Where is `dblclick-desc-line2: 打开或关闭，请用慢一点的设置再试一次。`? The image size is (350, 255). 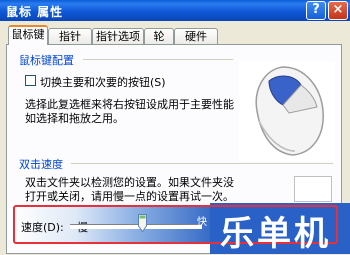 dblclick-desc-line2: 打开或关闭，请用慢一点的设置再试一次。 is located at coordinates (129, 196).